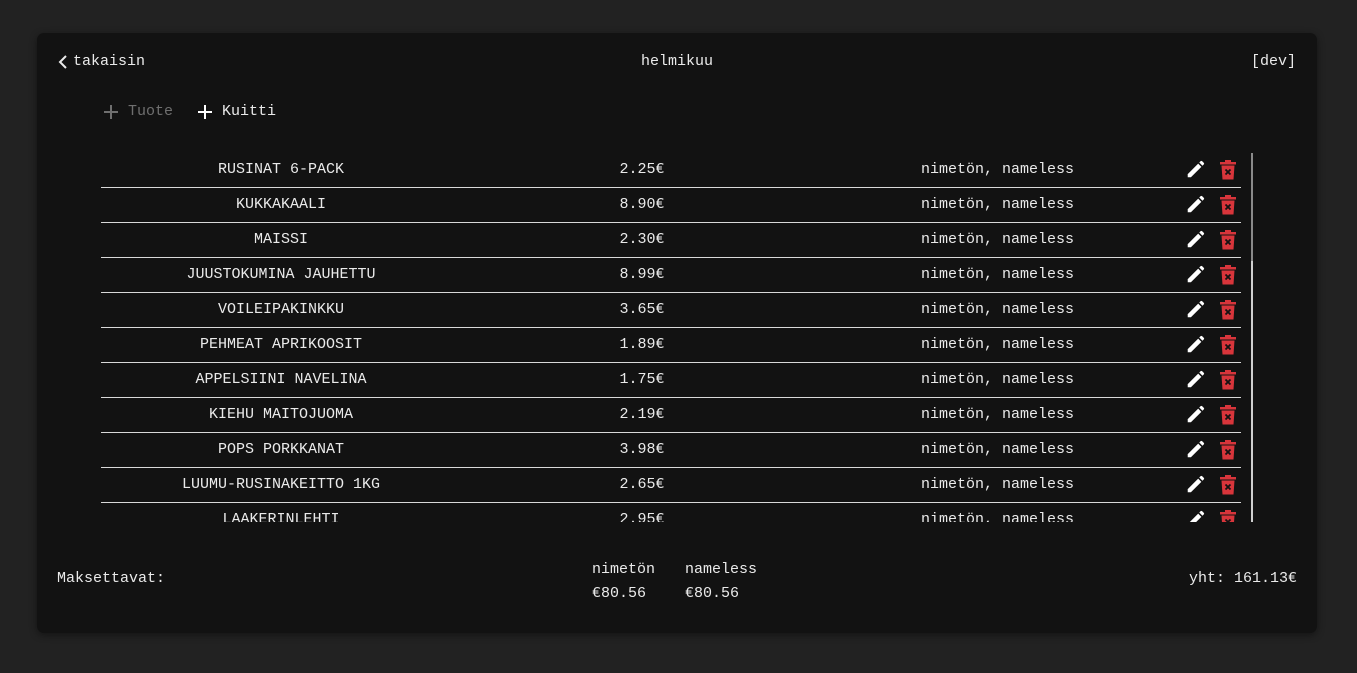 This screenshot has width=1357, height=673. I want to click on page-title: helmikuu, so click(676, 61).